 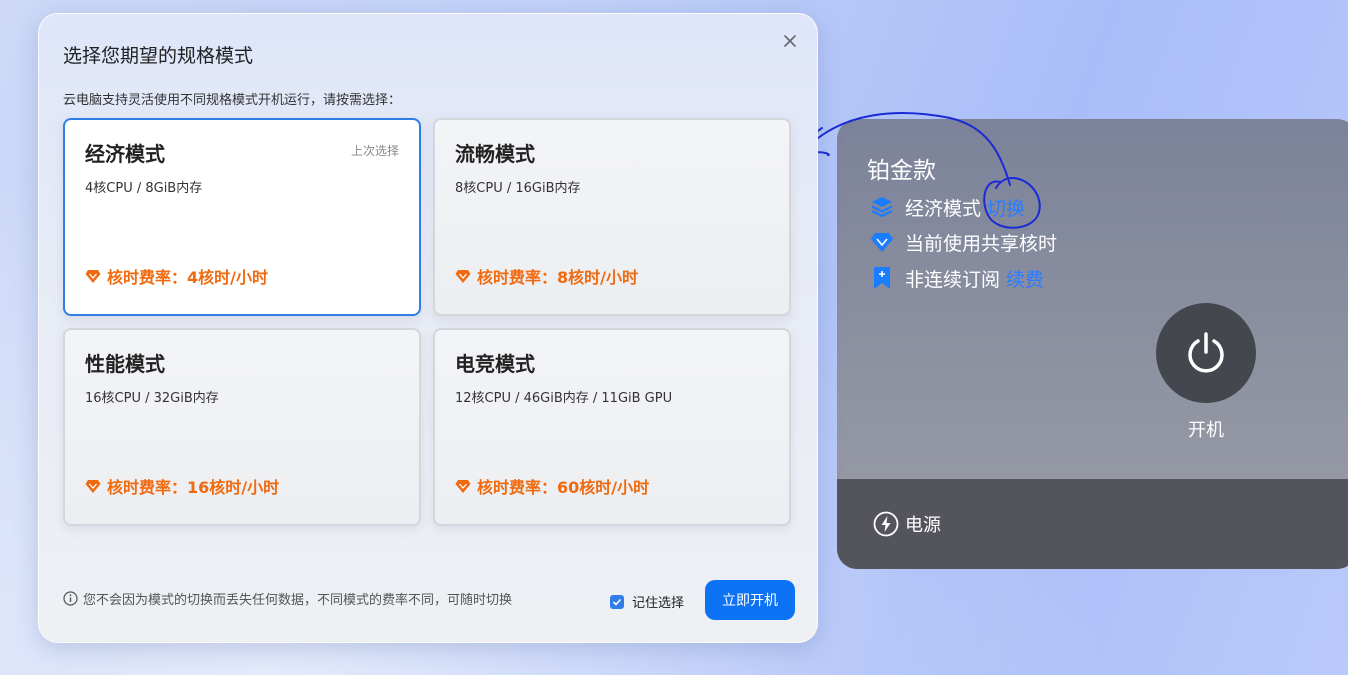 I want to click on mode-row: 经济模式 切换, so click(x=947, y=207).